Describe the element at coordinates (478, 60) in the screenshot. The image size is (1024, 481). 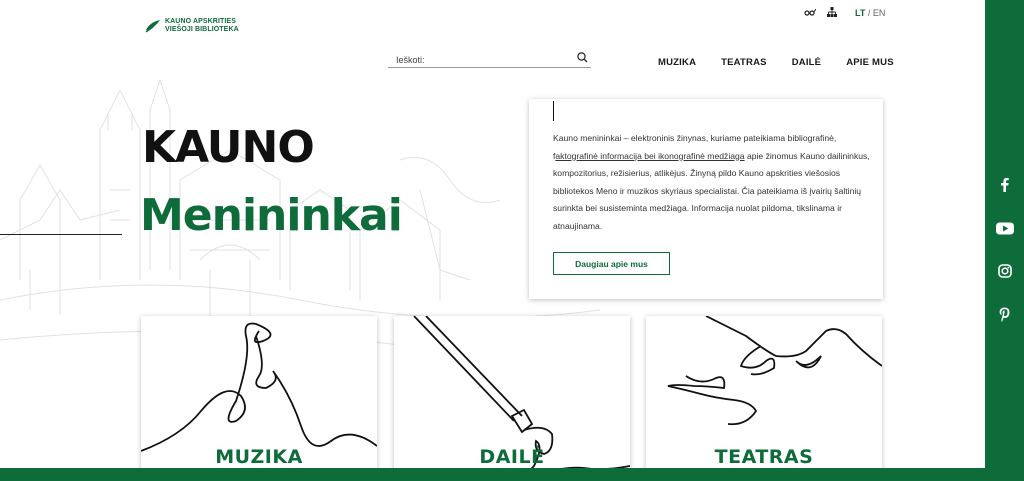
I see `search-input` at that location.